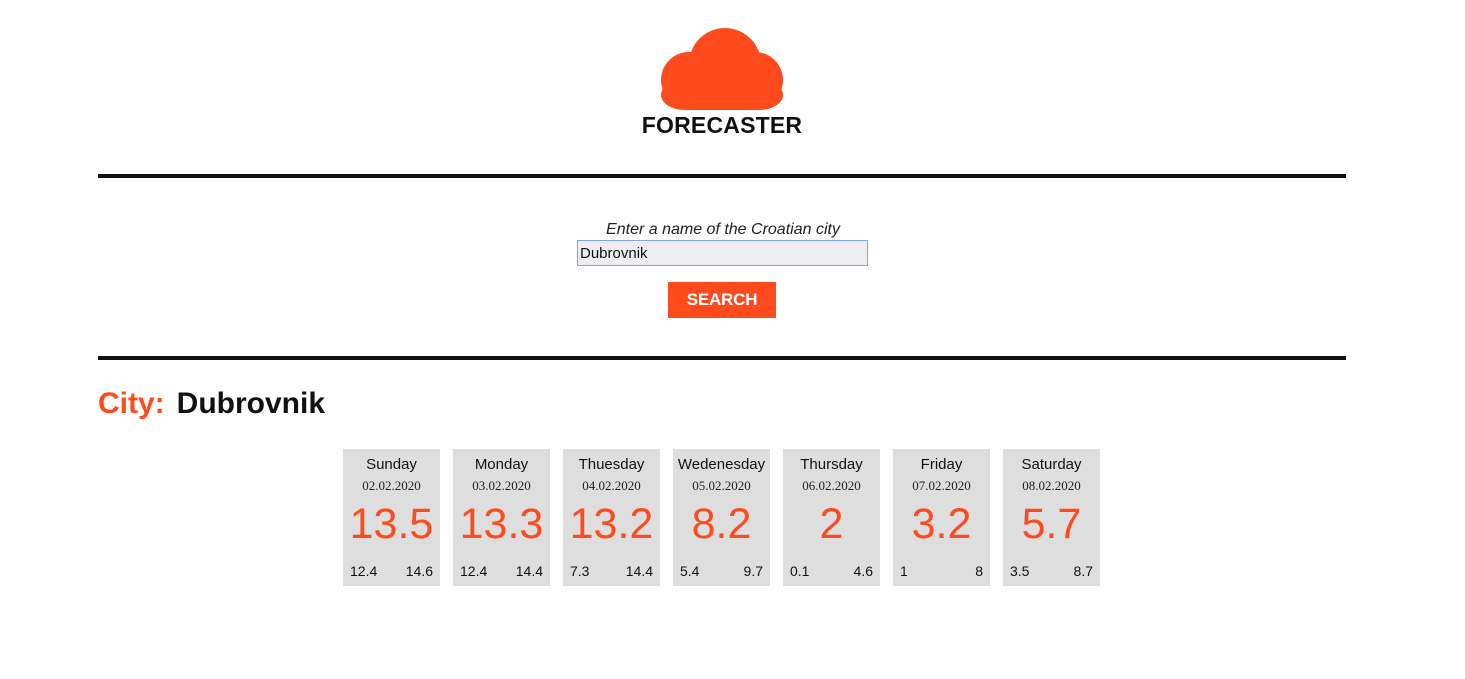 The height and width of the screenshot is (679, 1465). What do you see at coordinates (722, 176) in the screenshot?
I see `divider-top` at bounding box center [722, 176].